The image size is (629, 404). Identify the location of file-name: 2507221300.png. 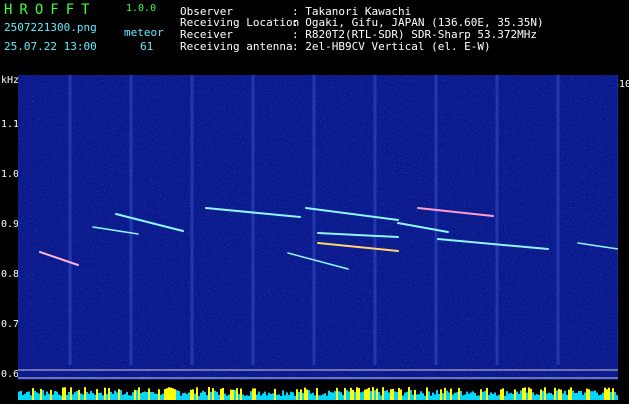
(50, 27).